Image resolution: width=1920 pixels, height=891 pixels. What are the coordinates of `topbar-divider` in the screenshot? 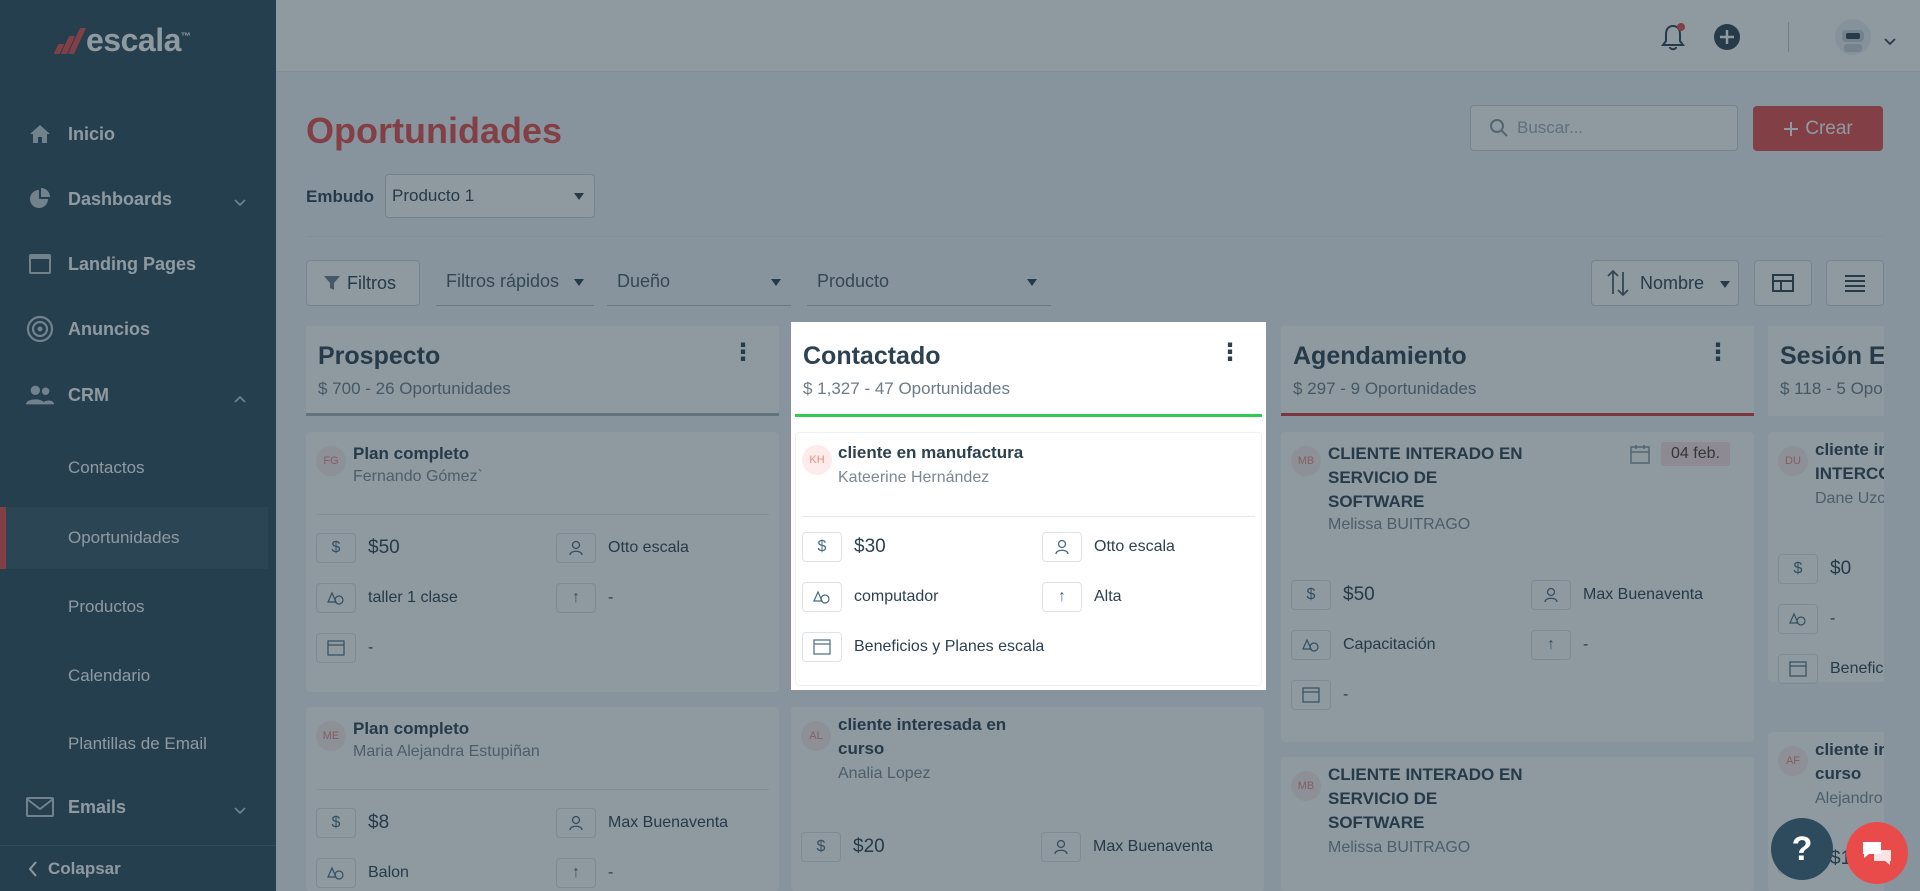 It's located at (1788, 37).